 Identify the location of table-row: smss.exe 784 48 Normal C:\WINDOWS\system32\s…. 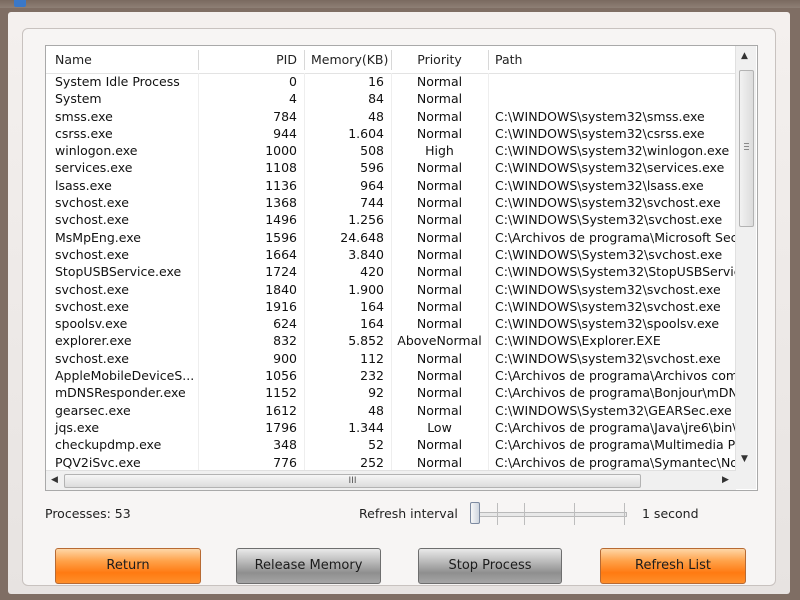
(391, 116).